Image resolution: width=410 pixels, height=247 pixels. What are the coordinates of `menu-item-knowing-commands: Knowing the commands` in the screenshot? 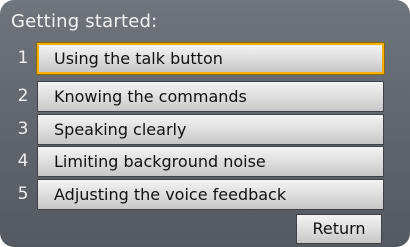 It's located at (210, 96).